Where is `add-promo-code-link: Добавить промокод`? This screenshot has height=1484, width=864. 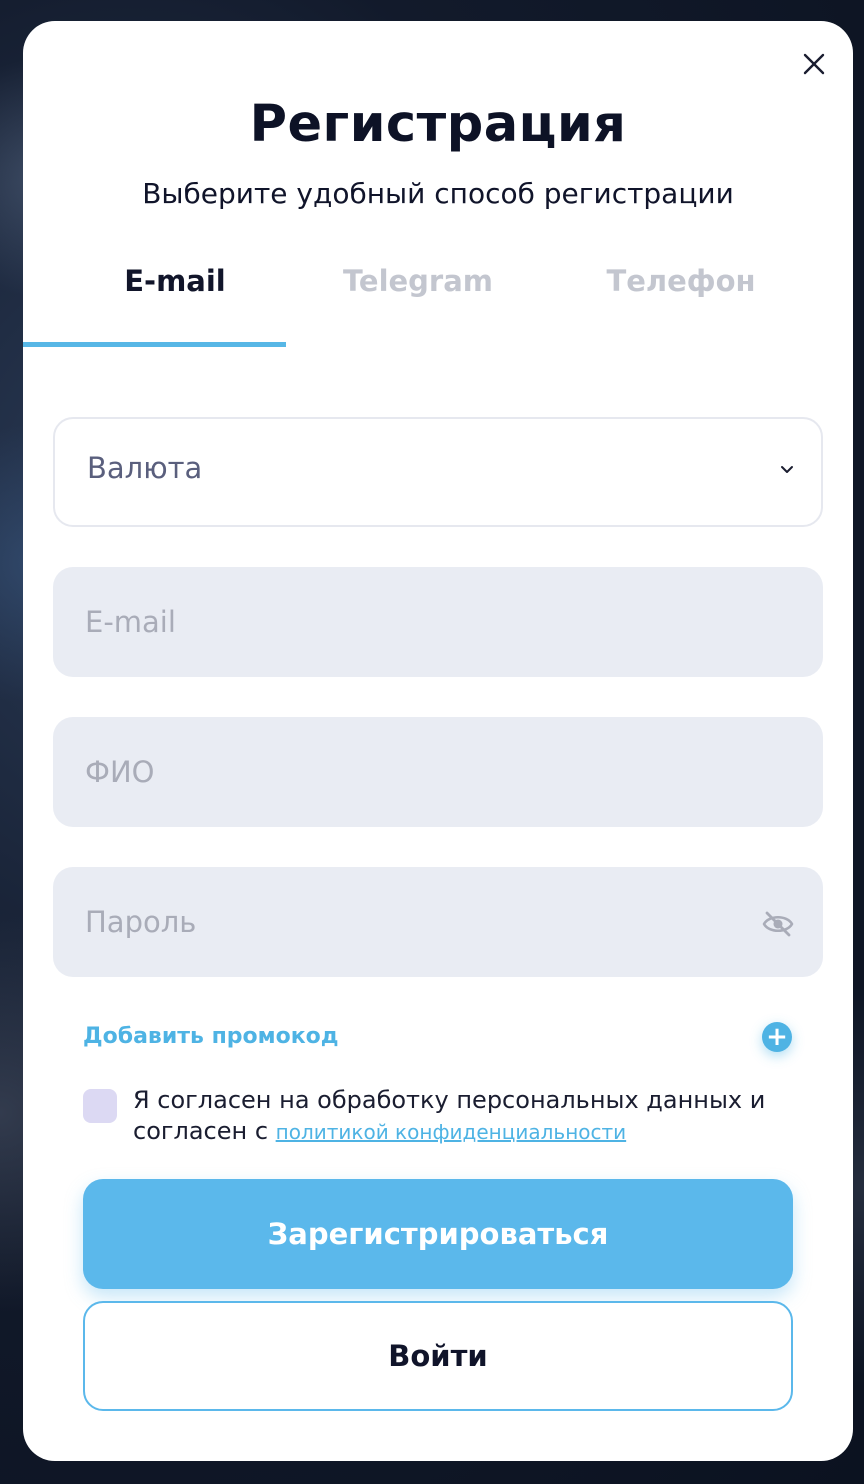 add-promo-code-link: Добавить промокод is located at coordinates (211, 1036).